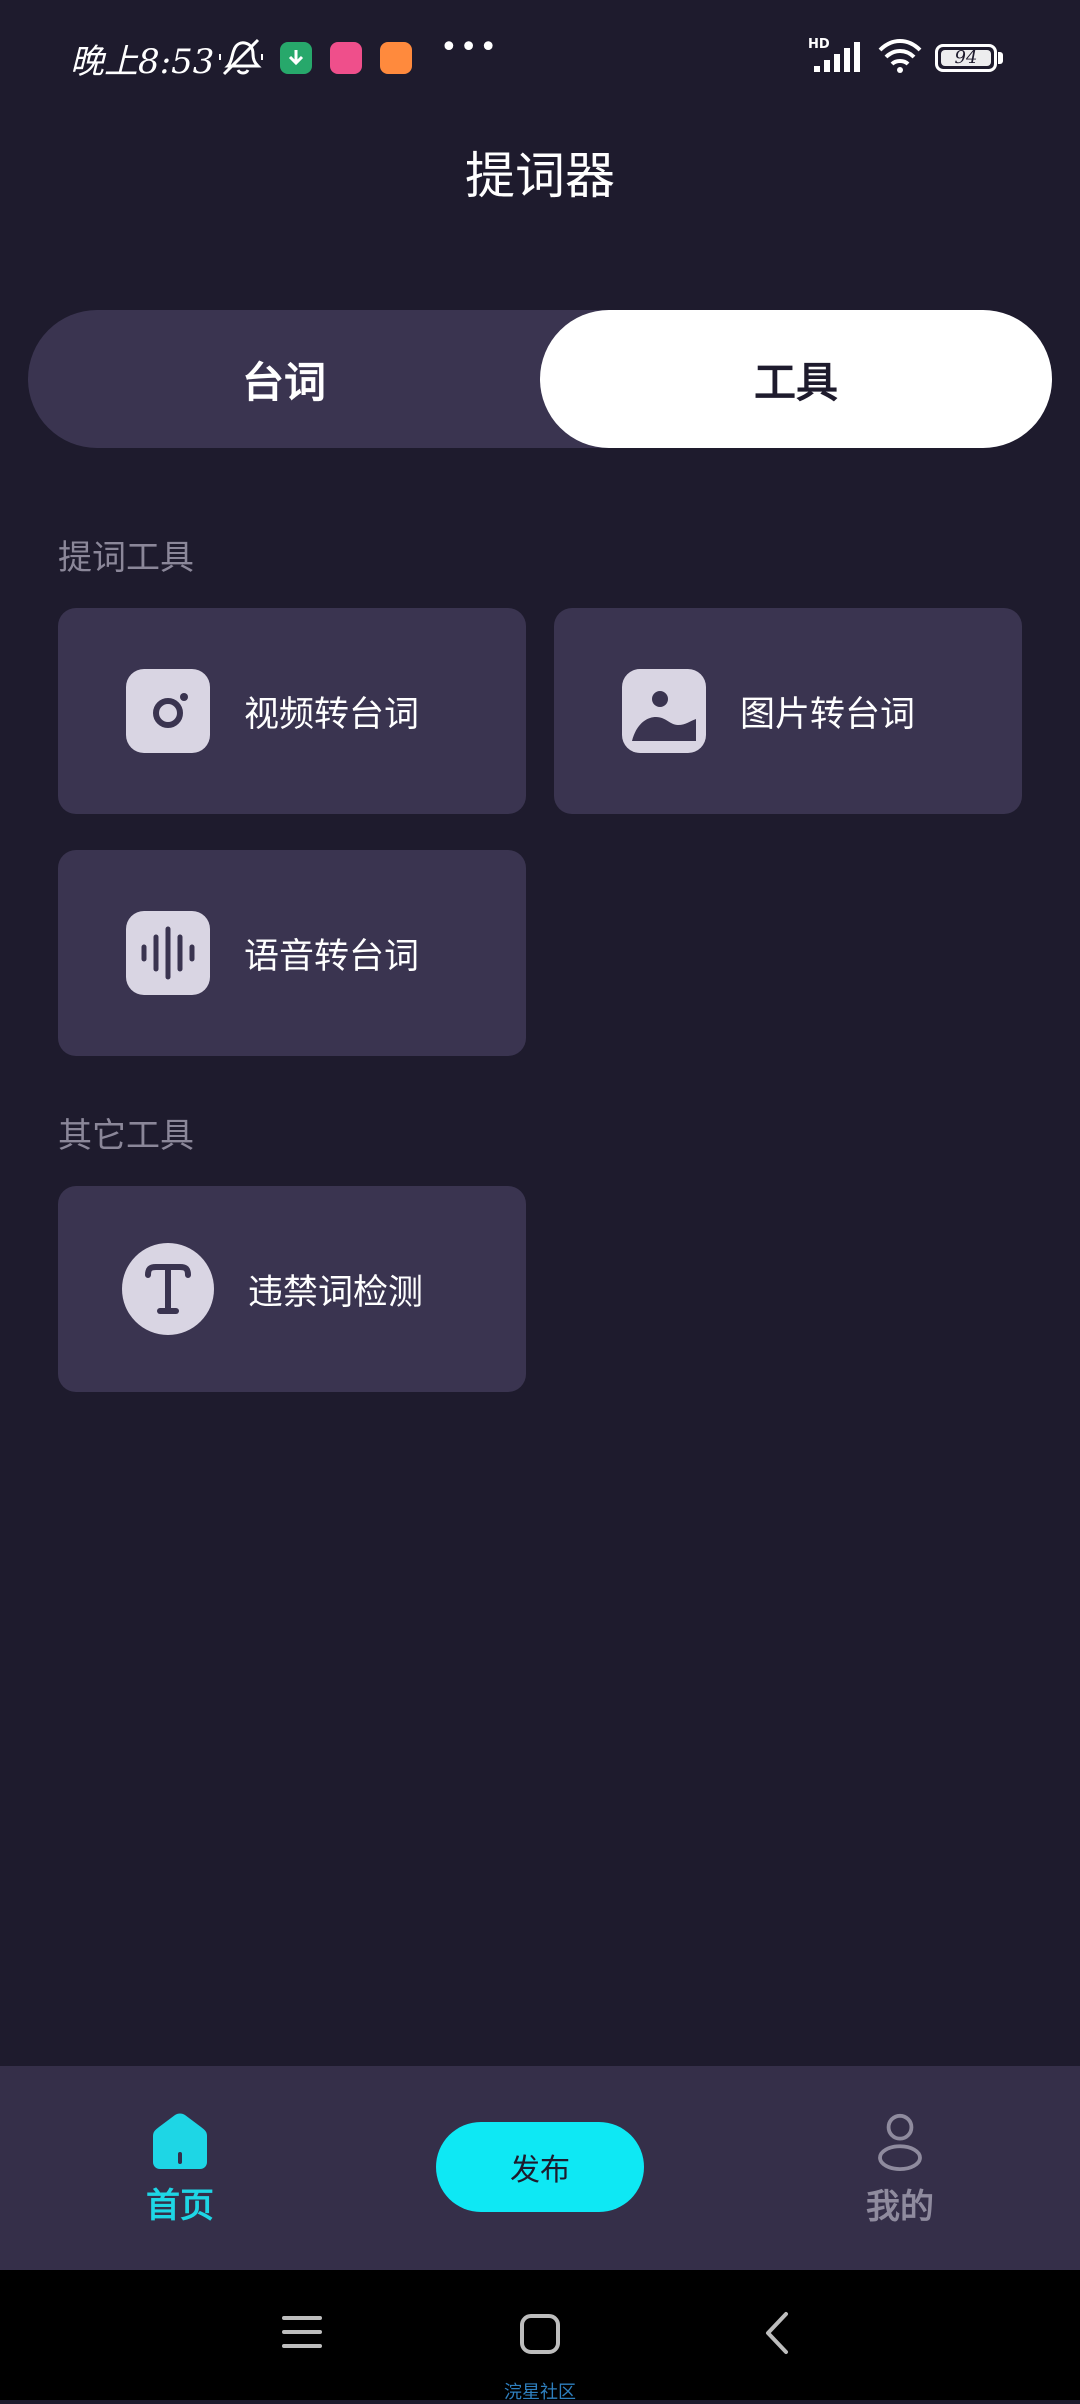  Describe the element at coordinates (302, 2334) in the screenshot. I see `menu-icon` at that location.